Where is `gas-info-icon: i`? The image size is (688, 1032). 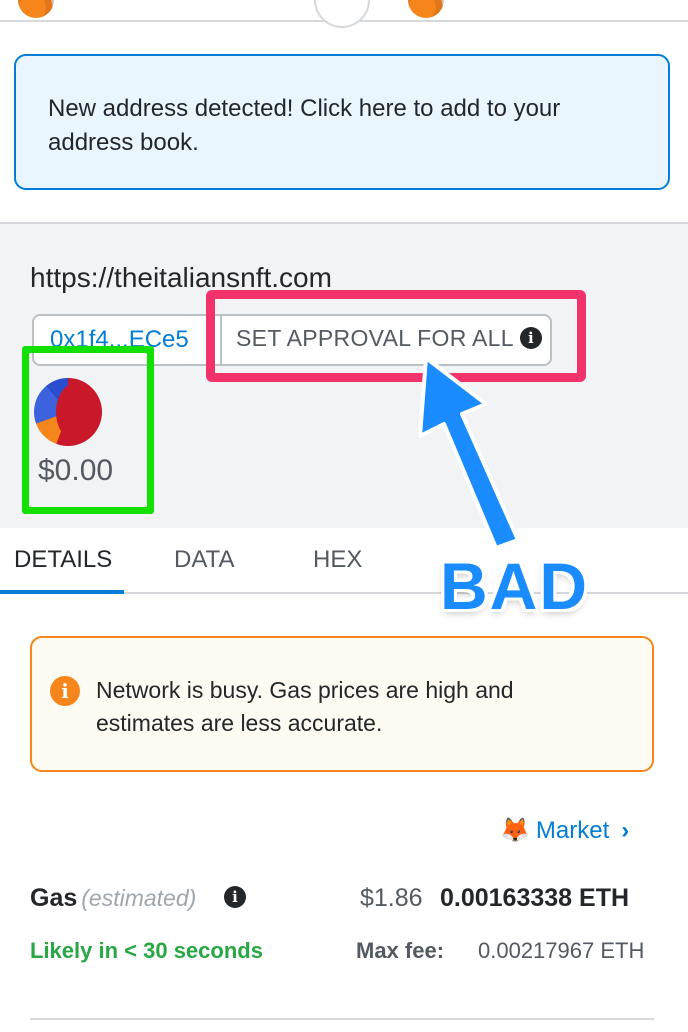 gas-info-icon: i is located at coordinates (235, 897).